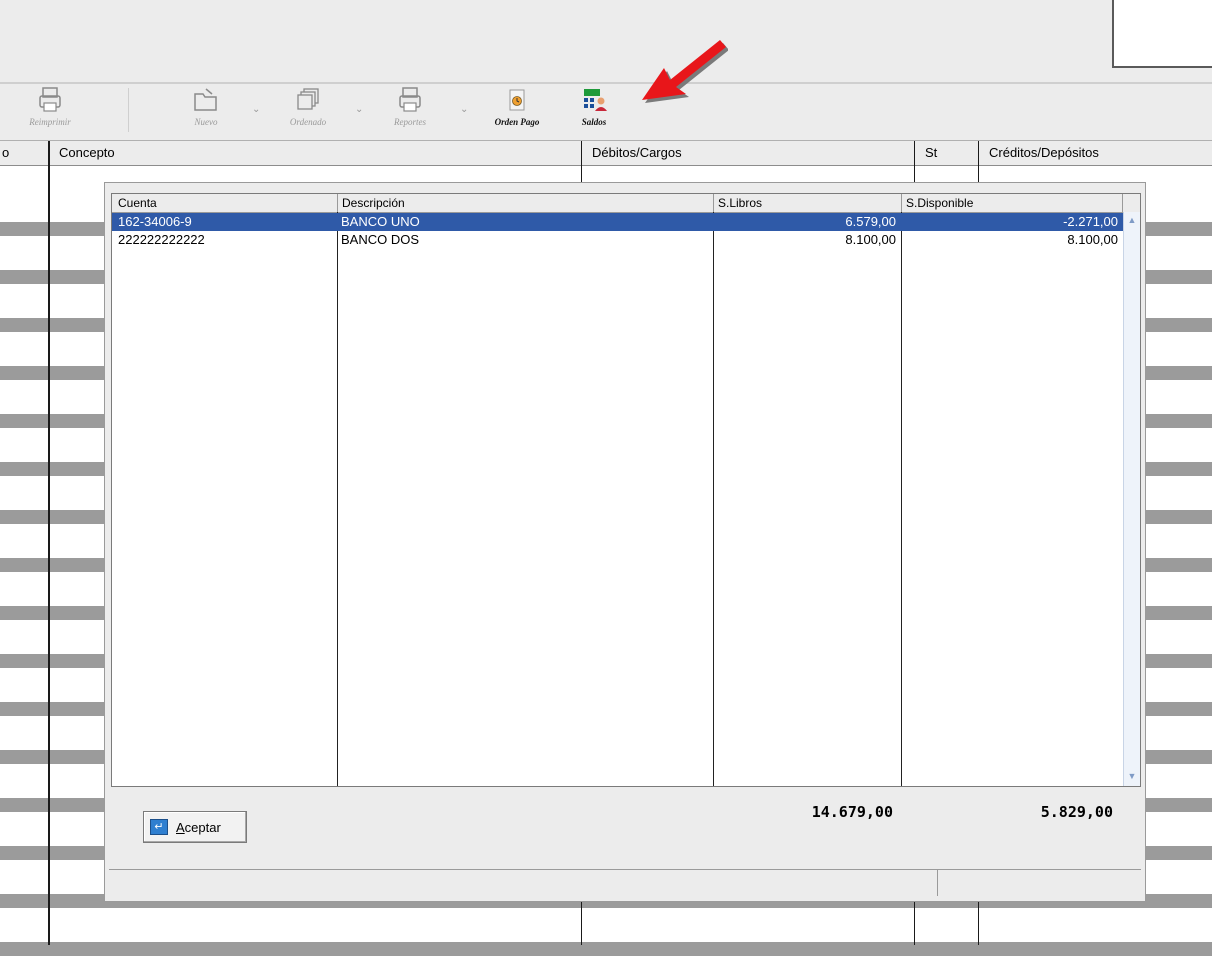  I want to click on cell-s-disponible: -2.271,00, so click(1090, 221).